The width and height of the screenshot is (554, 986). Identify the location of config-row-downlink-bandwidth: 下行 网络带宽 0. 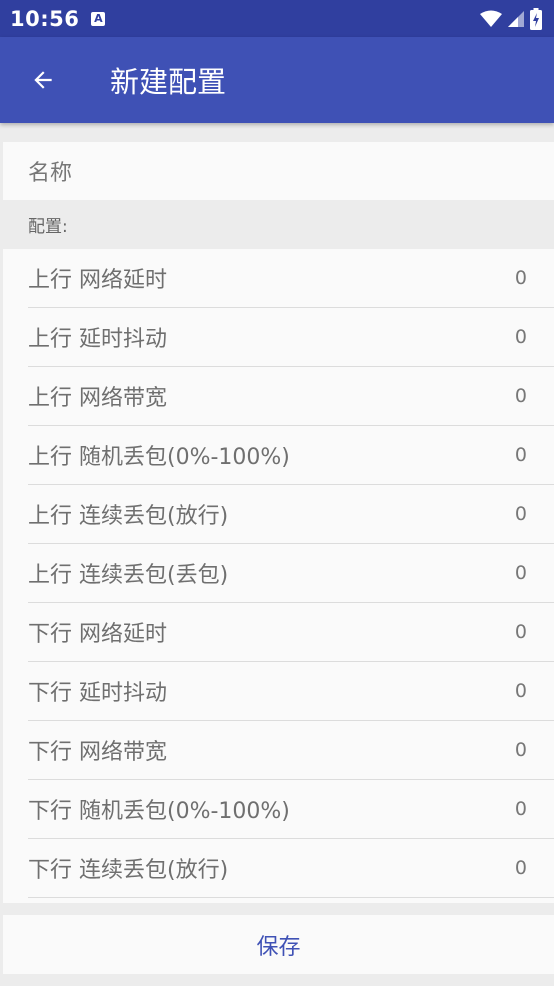
(291, 750).